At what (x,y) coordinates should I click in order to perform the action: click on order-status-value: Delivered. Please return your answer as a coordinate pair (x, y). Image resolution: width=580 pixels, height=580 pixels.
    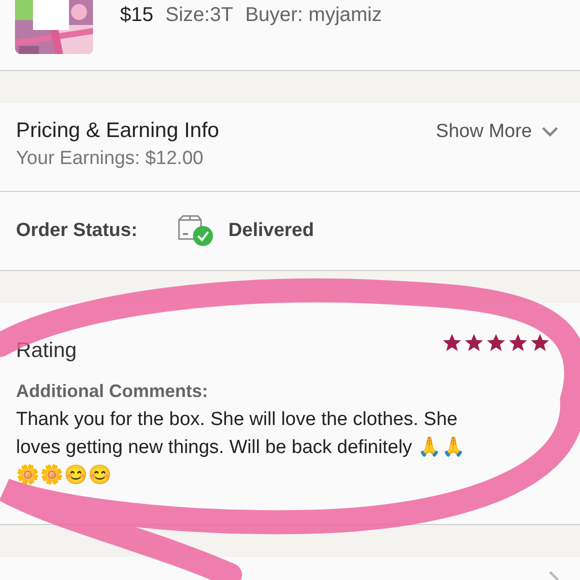
    Looking at the image, I should click on (271, 231).